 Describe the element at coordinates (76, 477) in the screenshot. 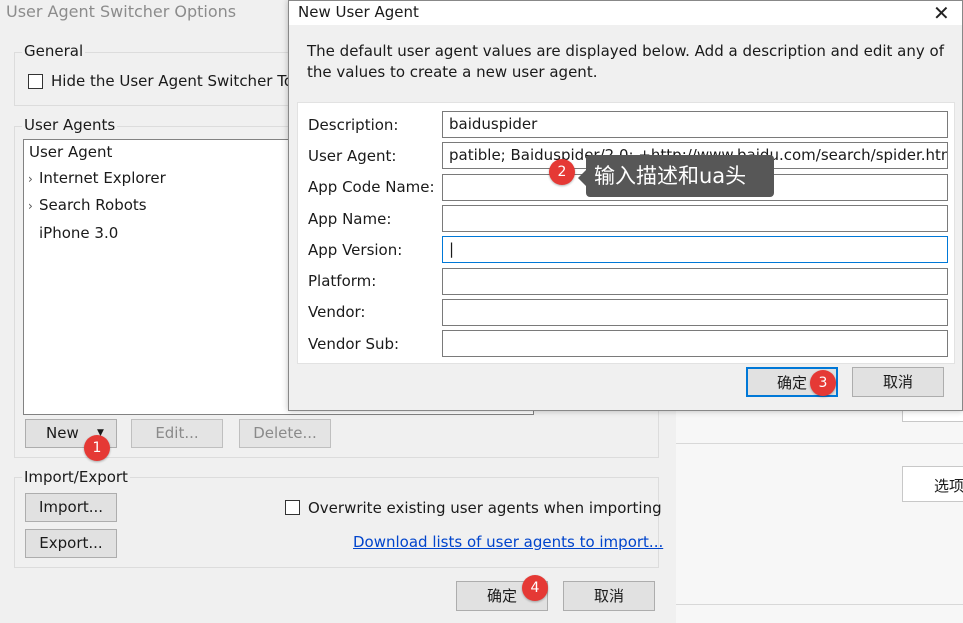

I see `import-export-group-label: Import/Export` at that location.